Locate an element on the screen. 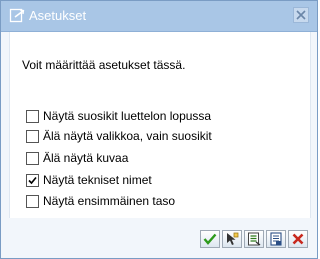 The width and height of the screenshot is (320, 259). dialog-message: Voit määrittää asetukset tässä. is located at coordinates (104, 65).